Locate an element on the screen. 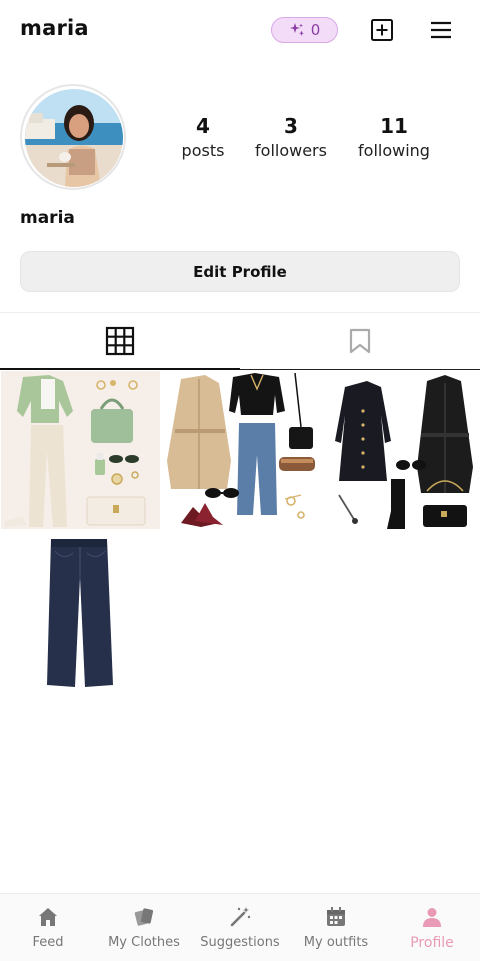 Image resolution: width=480 pixels, height=961 pixels. followers-count: 3 is located at coordinates (291, 126).